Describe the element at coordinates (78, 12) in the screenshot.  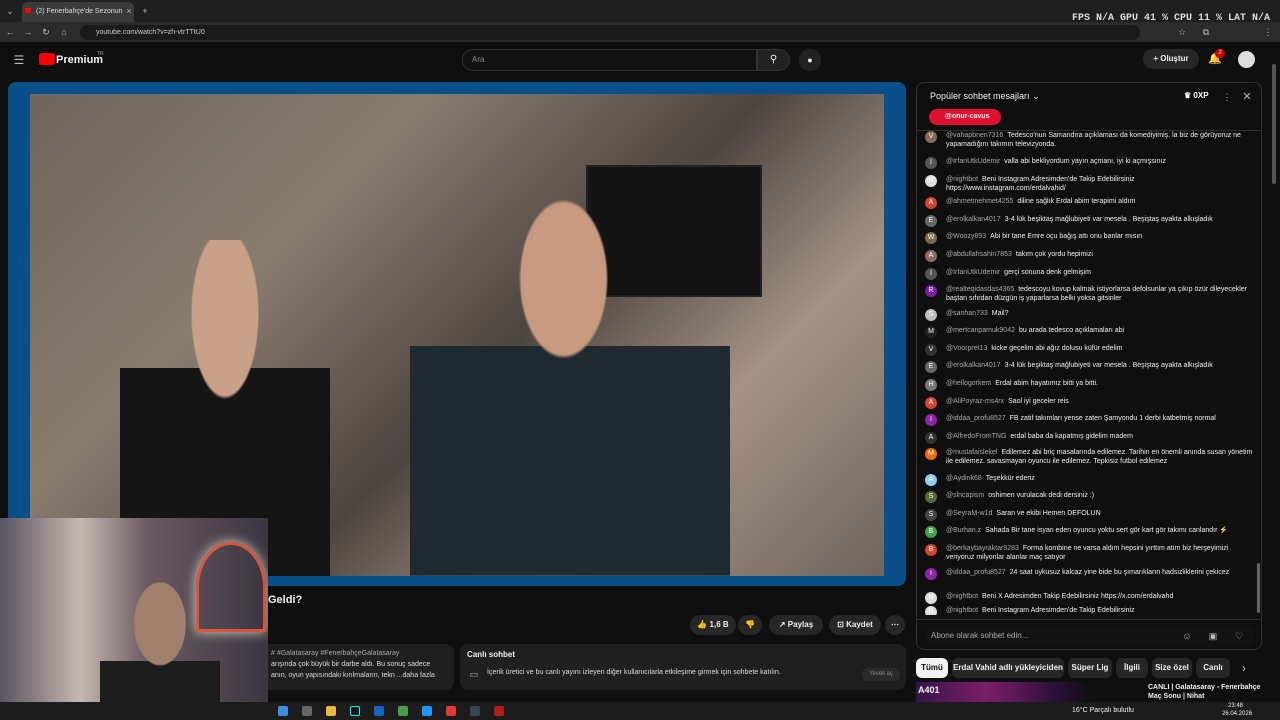
I see `browser-tab: (2) Fenerbahçe'de Sezonun` at that location.